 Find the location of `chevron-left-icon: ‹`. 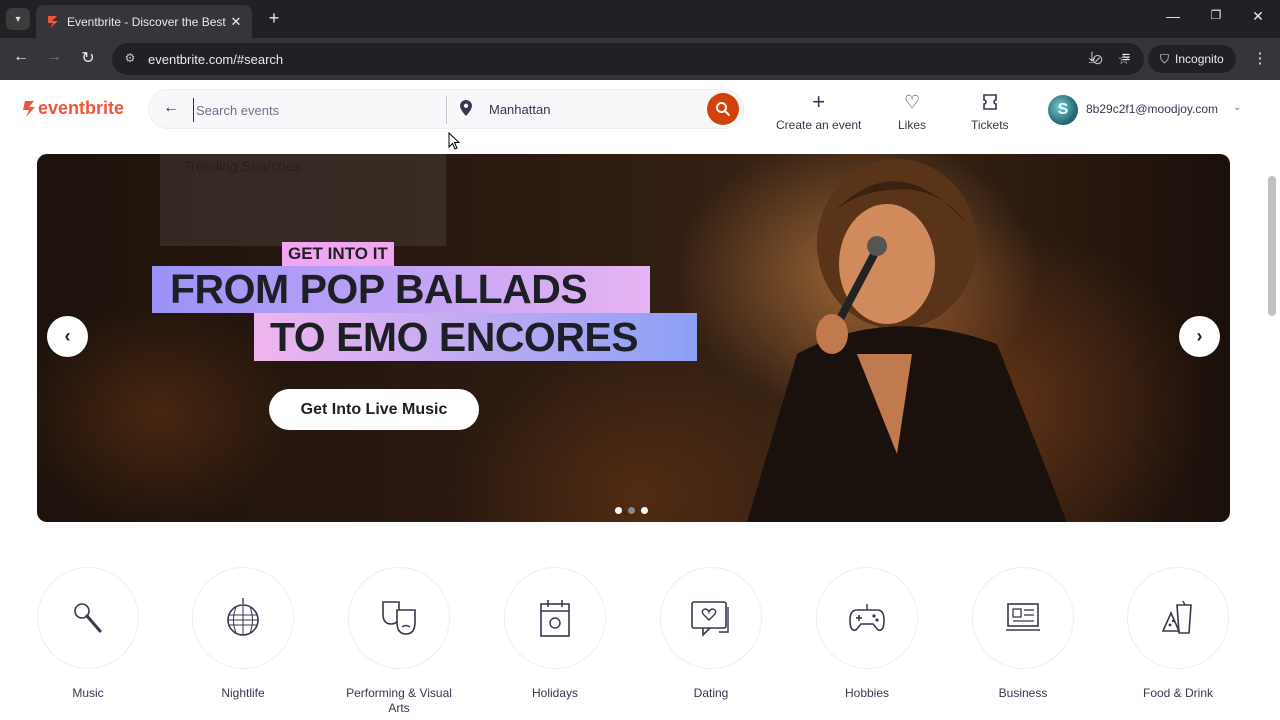

chevron-left-icon: ‹ is located at coordinates (67, 336).